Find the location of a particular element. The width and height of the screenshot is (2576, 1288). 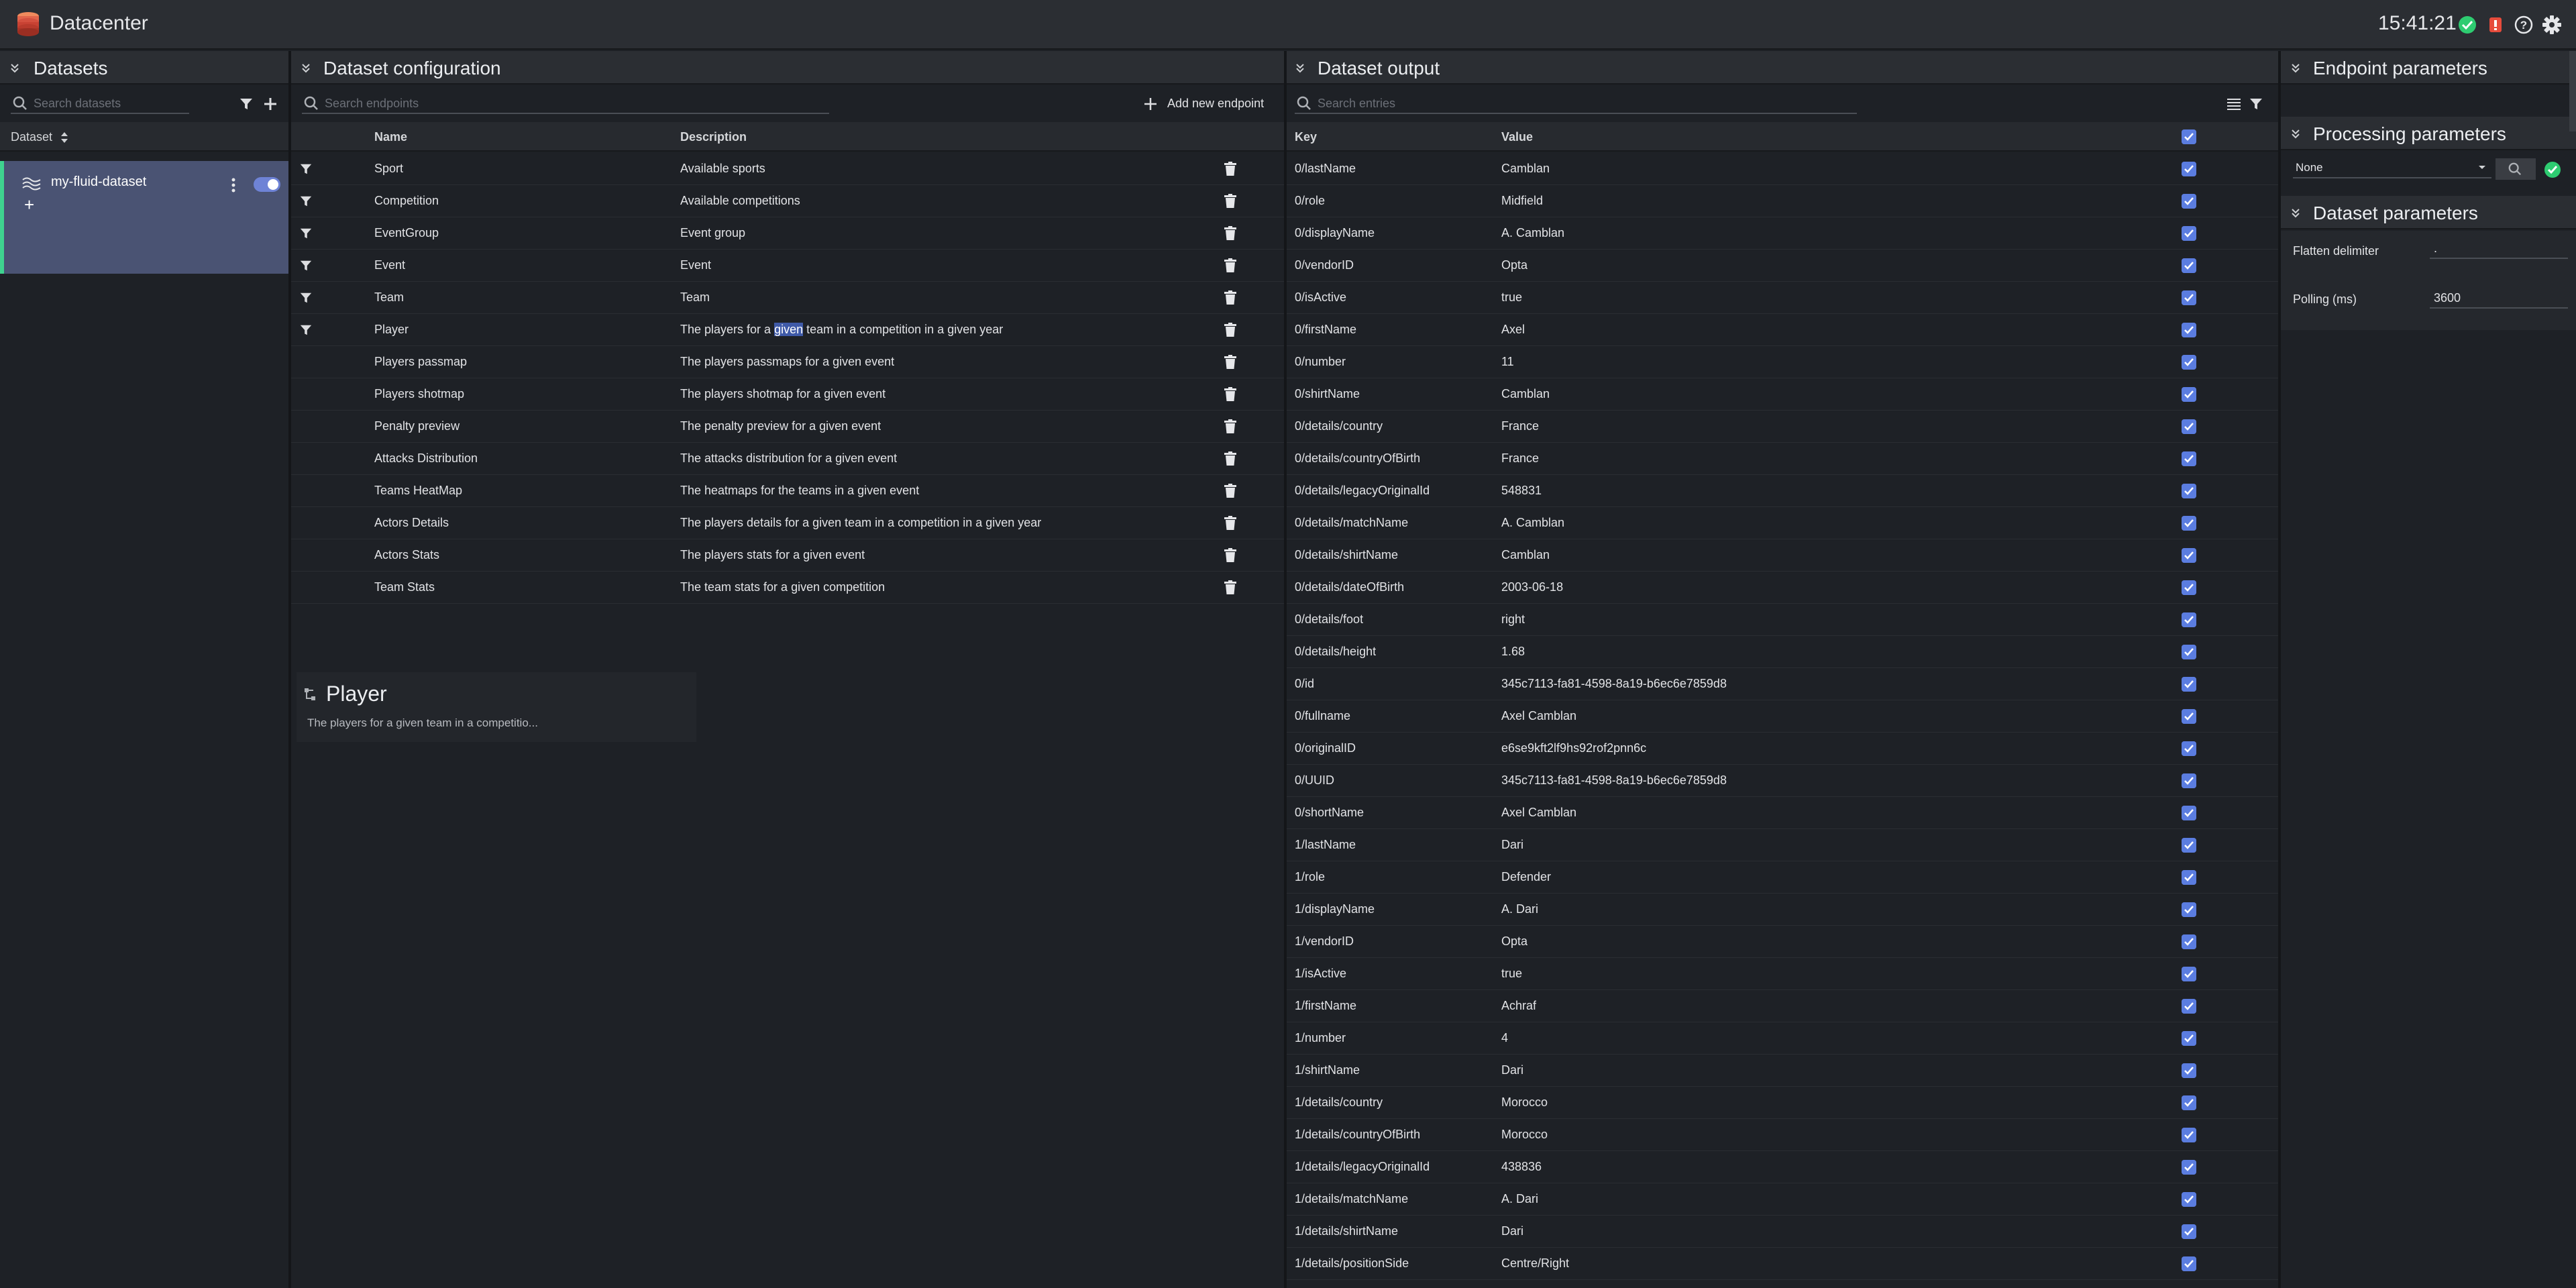

output-row: 1/details/shirtName Dari is located at coordinates (1782, 1232).